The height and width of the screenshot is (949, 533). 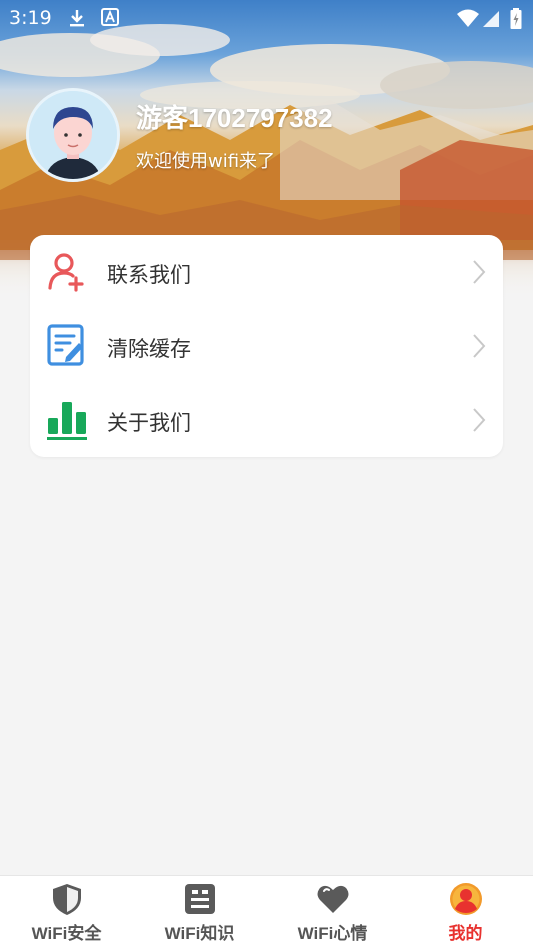 I want to click on bar-chart-icon, so click(x=67, y=421).